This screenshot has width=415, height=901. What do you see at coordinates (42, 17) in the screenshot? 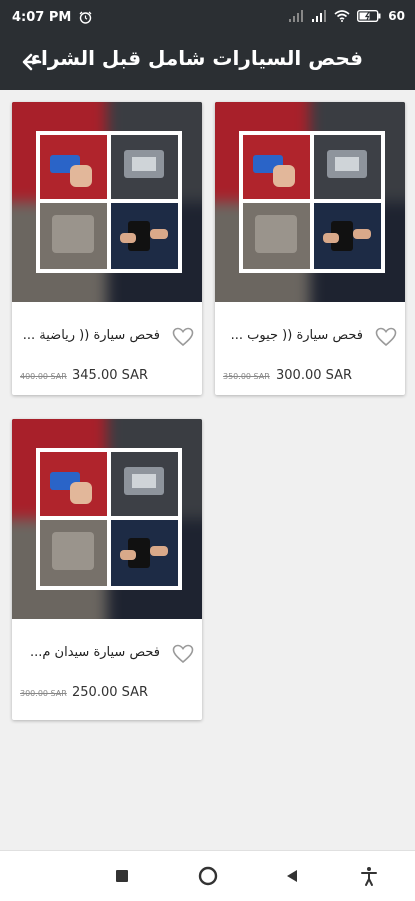
I see `status-time: 4:07 PM` at bounding box center [42, 17].